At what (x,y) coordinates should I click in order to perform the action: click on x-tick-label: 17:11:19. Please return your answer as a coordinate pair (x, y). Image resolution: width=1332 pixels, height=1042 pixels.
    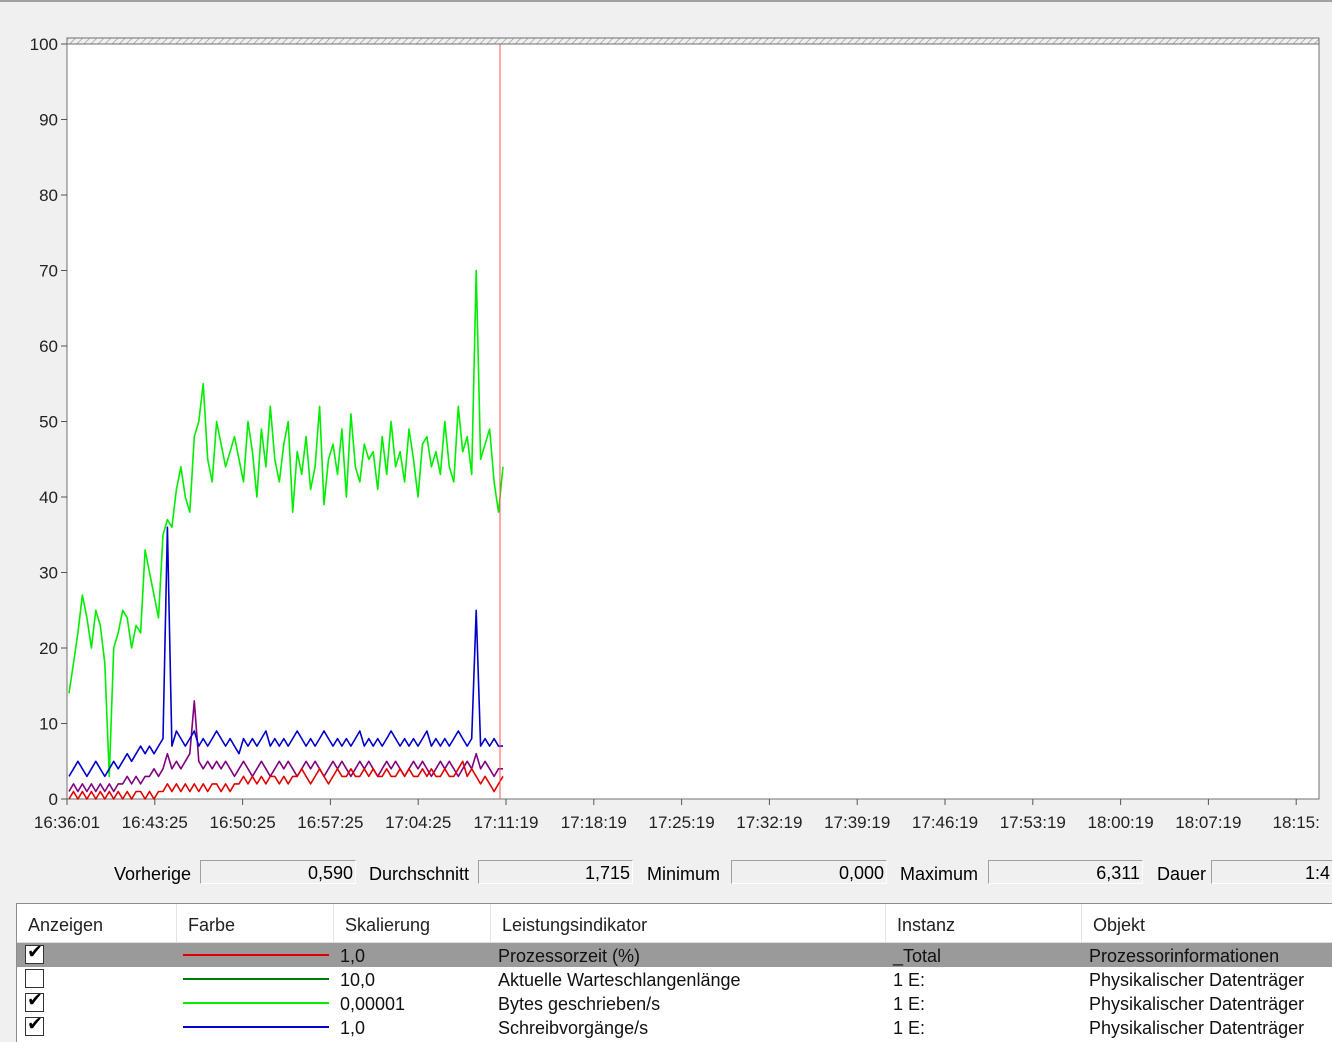
    Looking at the image, I should click on (506, 822).